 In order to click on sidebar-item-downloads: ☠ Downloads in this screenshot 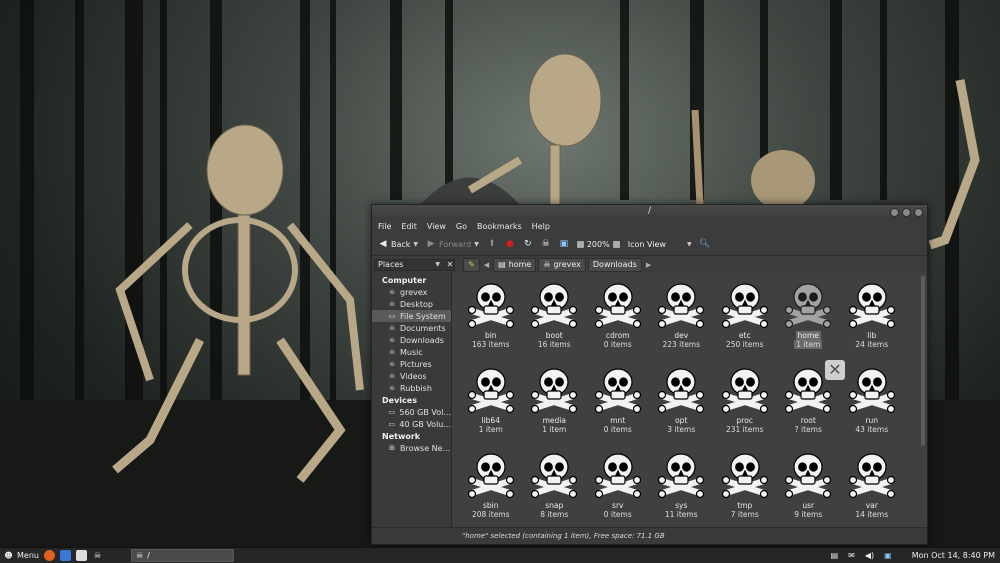, I will do `click(411, 340)`.